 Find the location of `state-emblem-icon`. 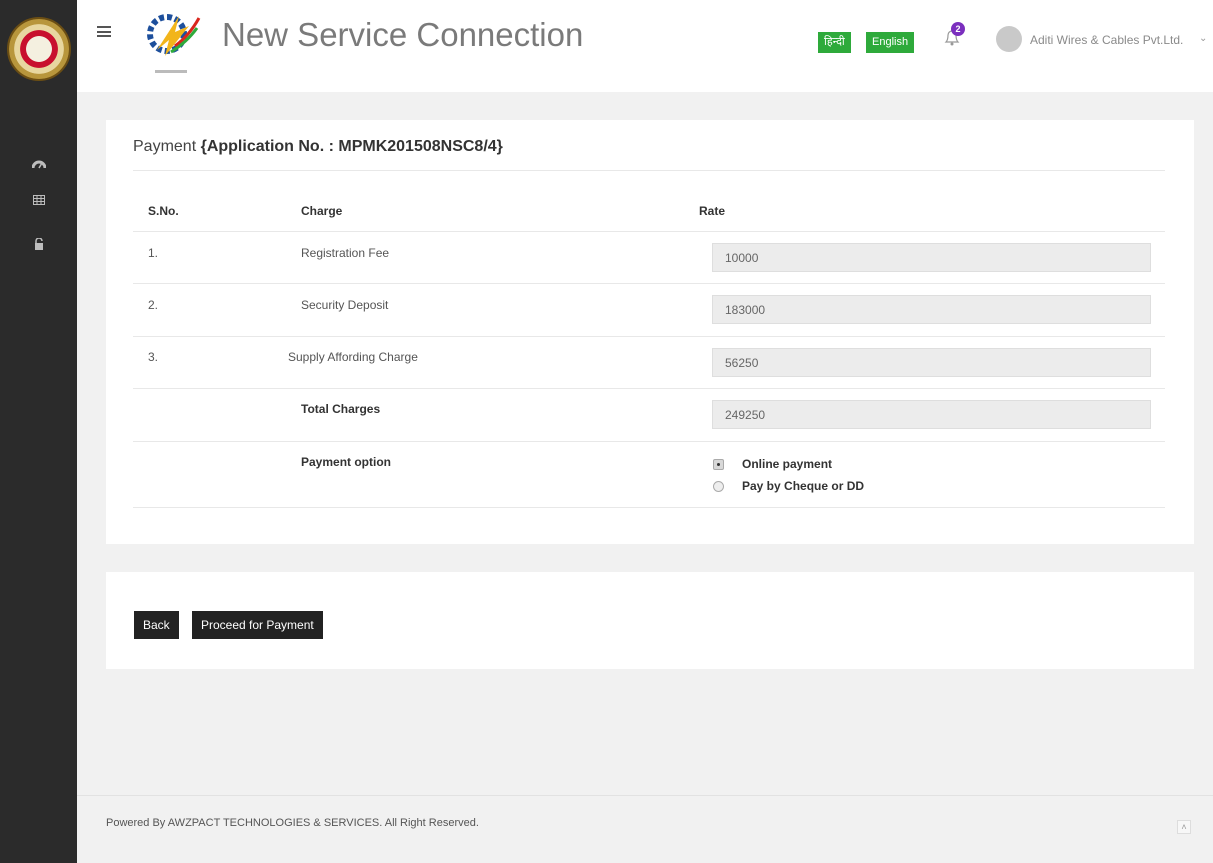

state-emblem-icon is located at coordinates (38, 49).